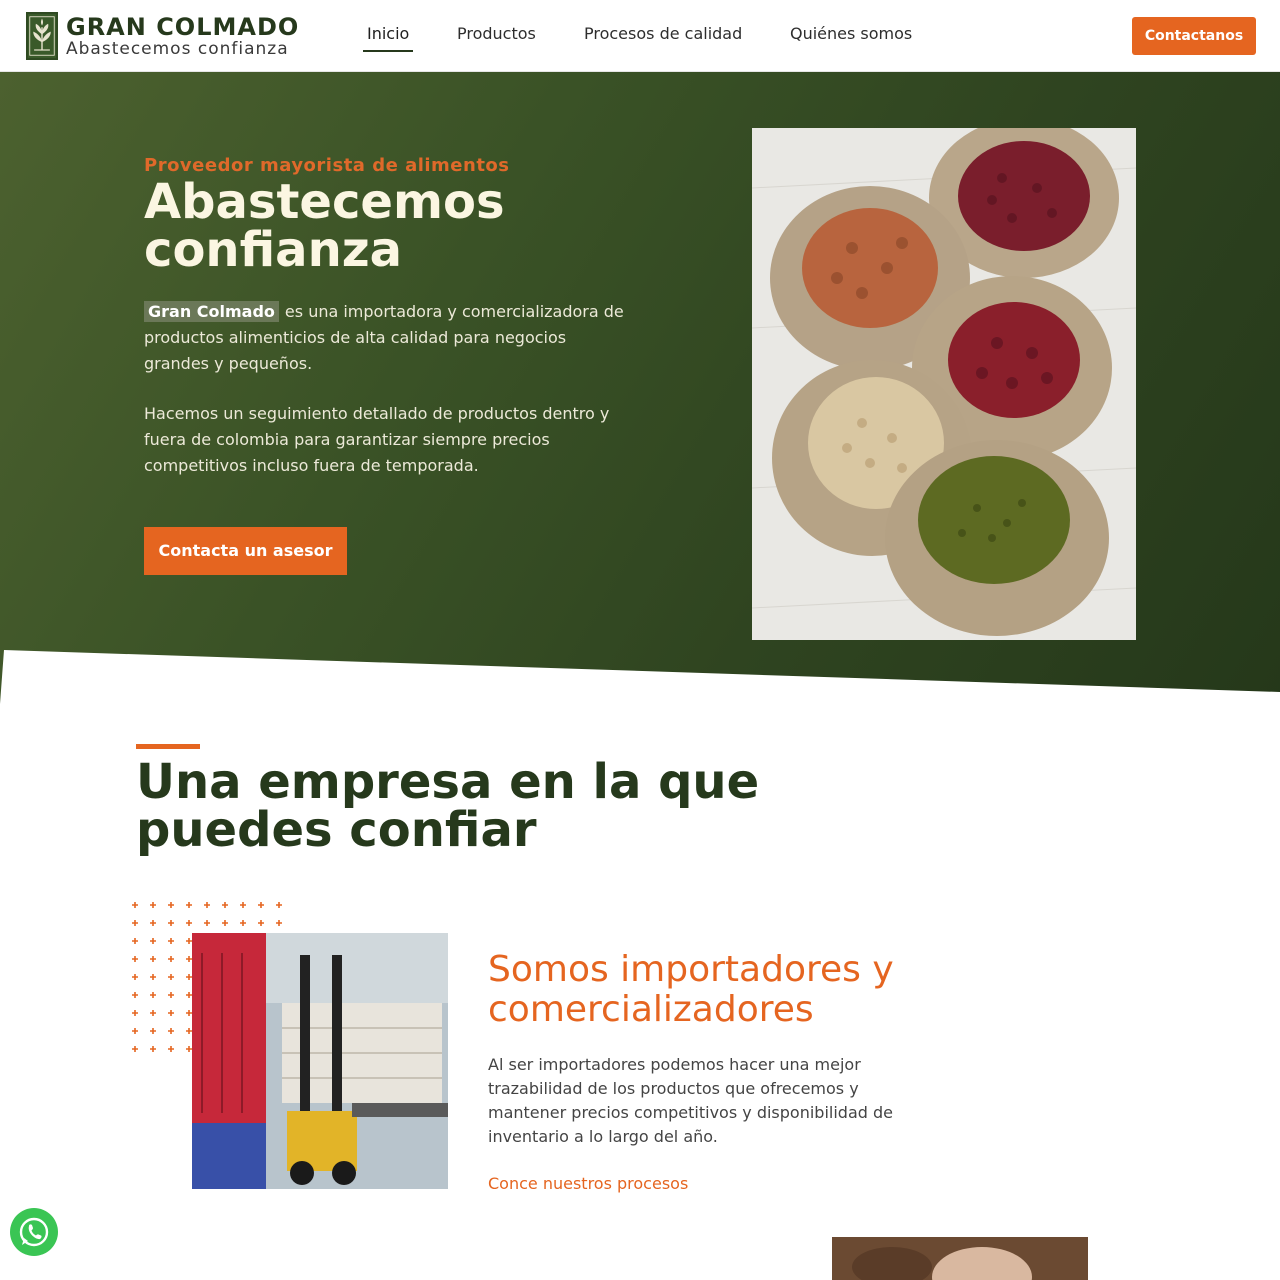 The height and width of the screenshot is (1280, 1280). Describe the element at coordinates (324, 226) in the screenshot. I see `hero-title: Abastecemos confianza` at that location.